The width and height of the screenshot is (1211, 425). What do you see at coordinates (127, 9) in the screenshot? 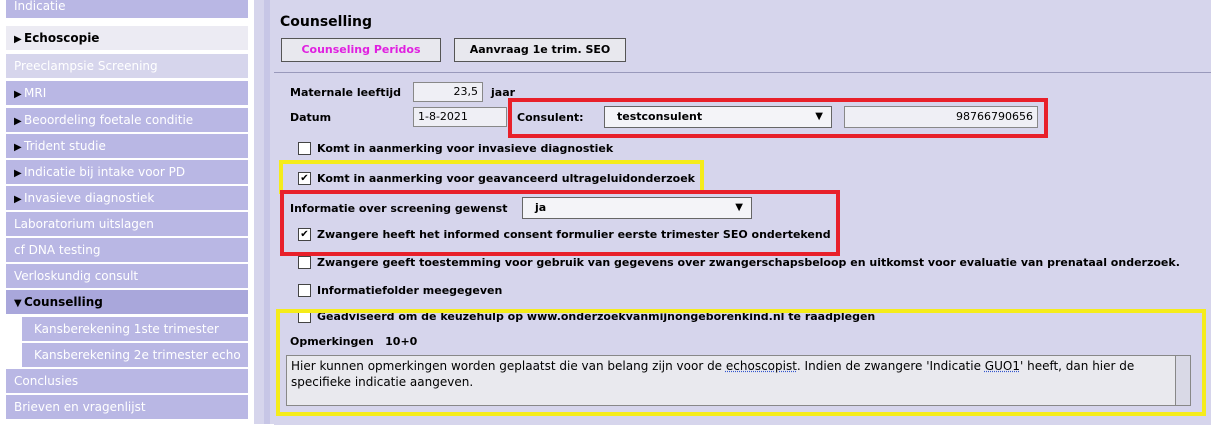
I see `sidebar-item-indicatie: Indicatie` at bounding box center [127, 9].